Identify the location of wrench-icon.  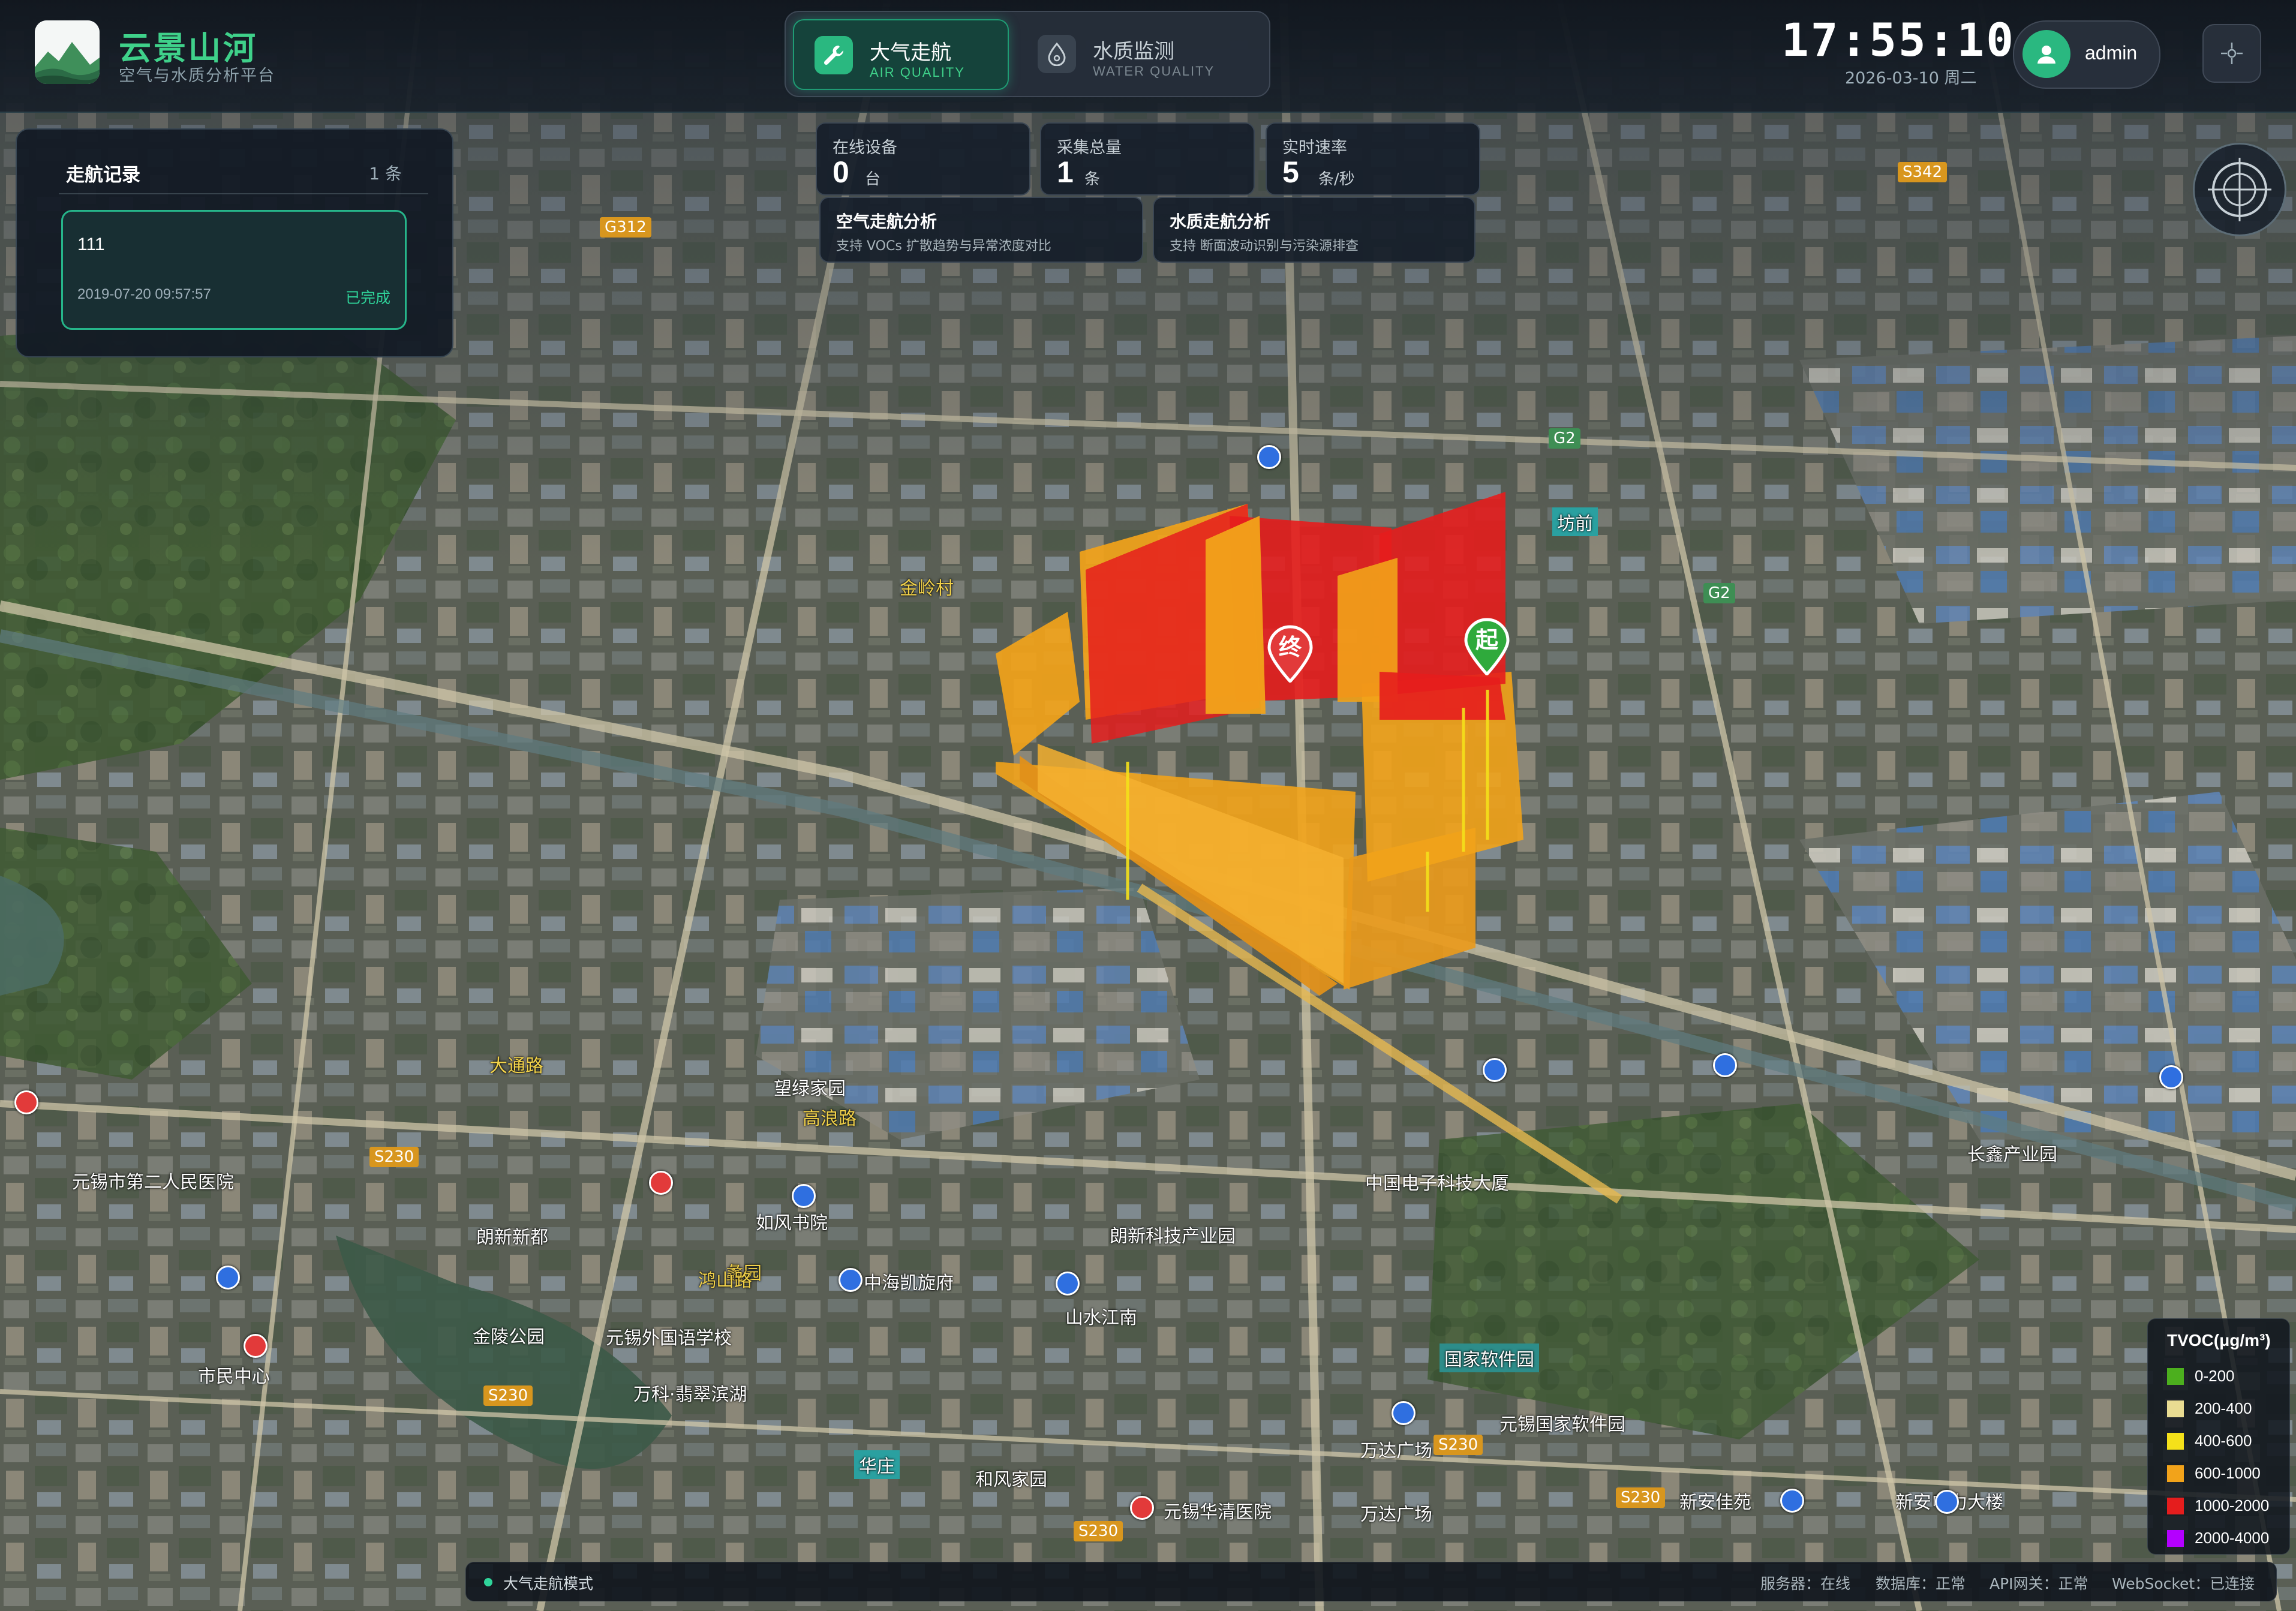
(834, 55).